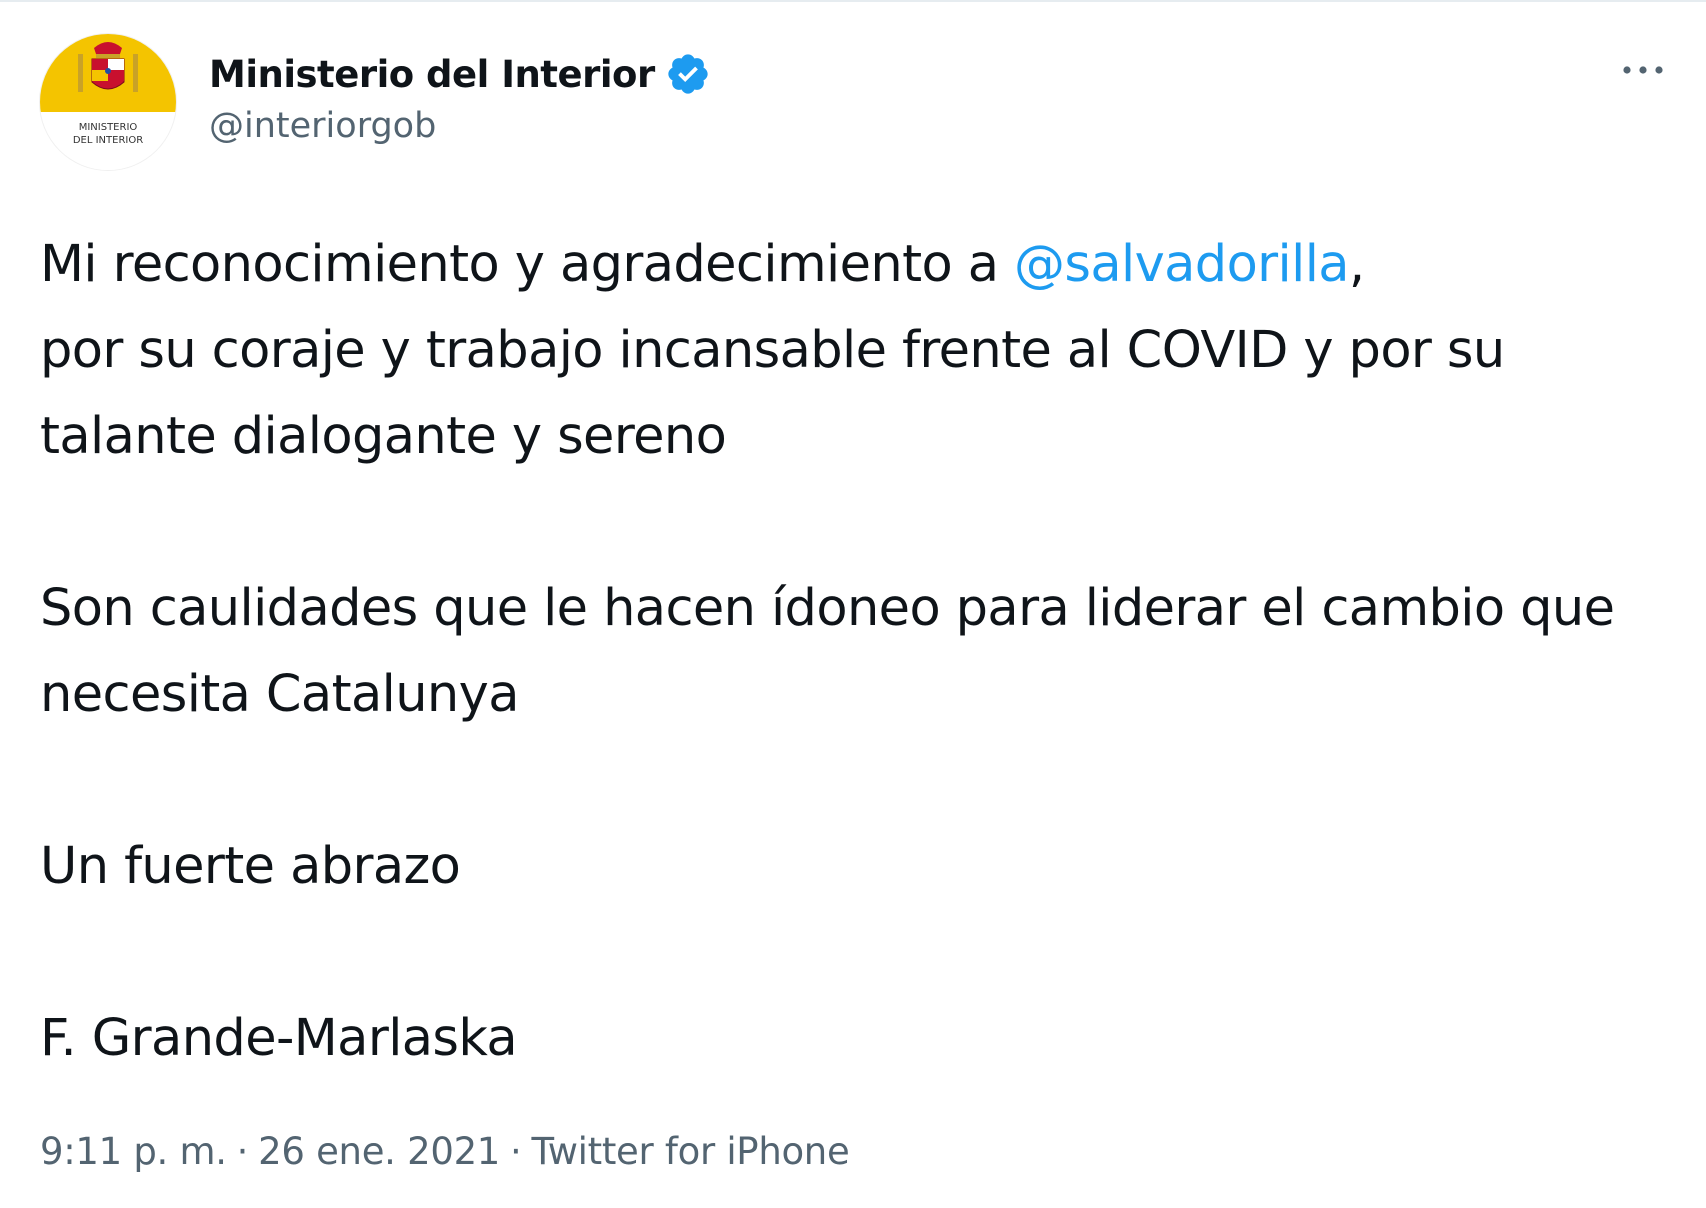 This screenshot has height=1208, width=1706. I want to click on author-handle: @interiorgob, so click(322, 126).